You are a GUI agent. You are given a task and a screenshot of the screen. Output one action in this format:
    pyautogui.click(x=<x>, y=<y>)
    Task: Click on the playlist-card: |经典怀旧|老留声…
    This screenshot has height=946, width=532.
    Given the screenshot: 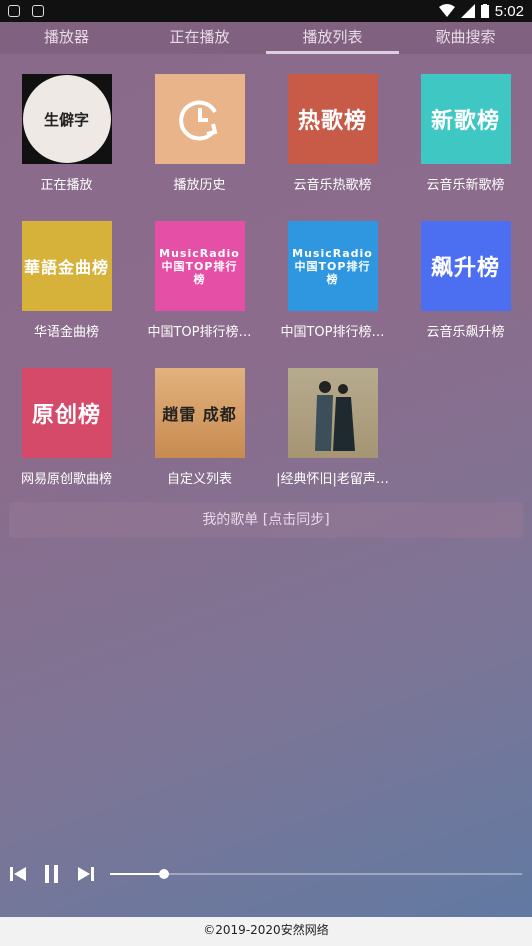 What is the action you would take?
    pyautogui.click(x=332, y=427)
    